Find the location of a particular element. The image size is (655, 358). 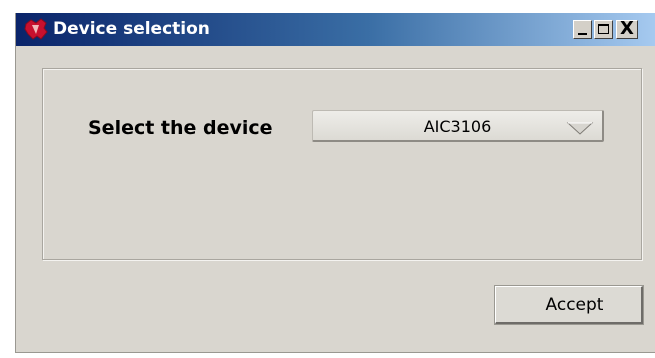

minimize-button is located at coordinates (582, 29).